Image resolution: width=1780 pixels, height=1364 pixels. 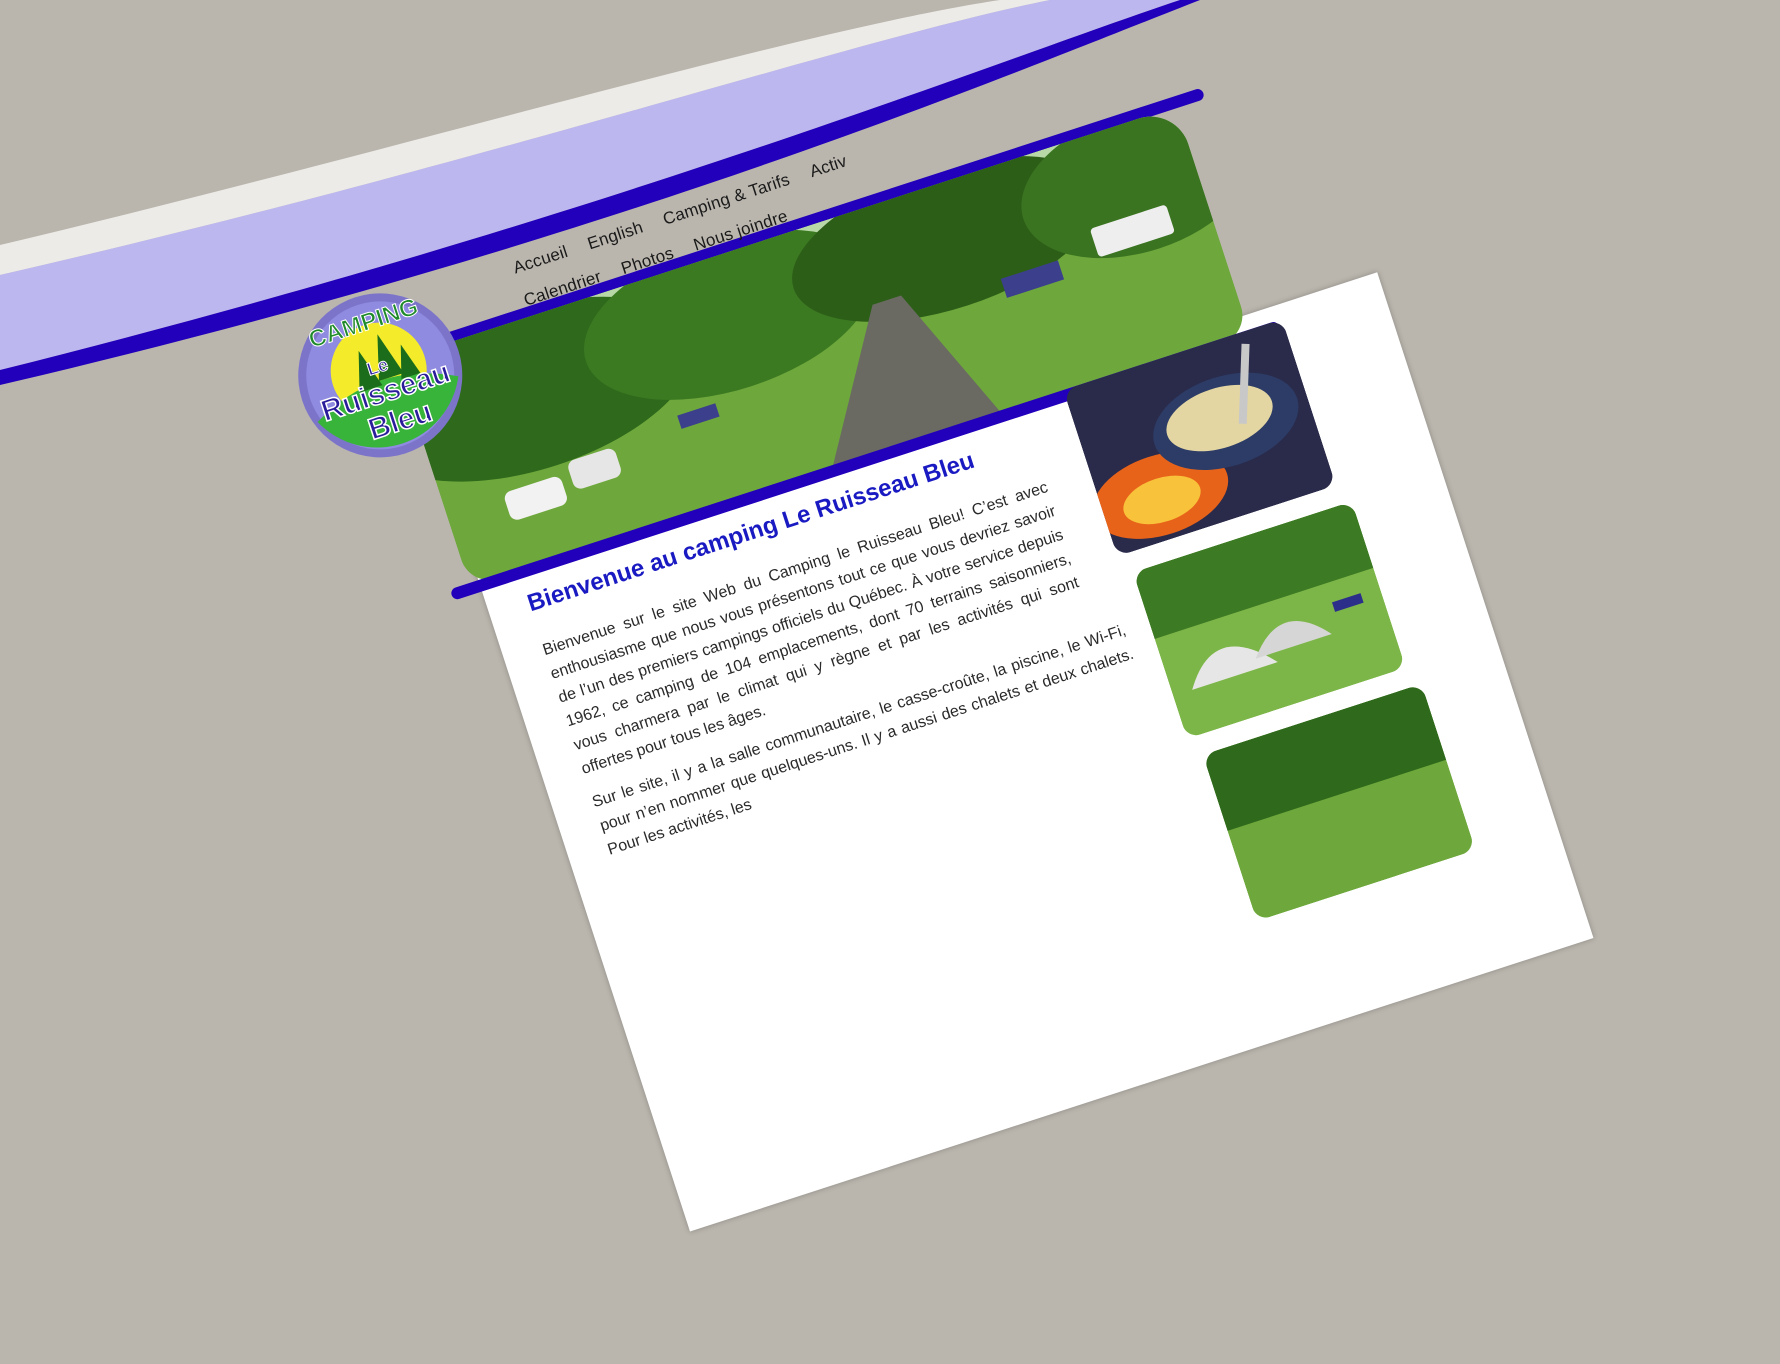 What do you see at coordinates (648, 261) in the screenshot?
I see `nav-link-photos: Photos` at bounding box center [648, 261].